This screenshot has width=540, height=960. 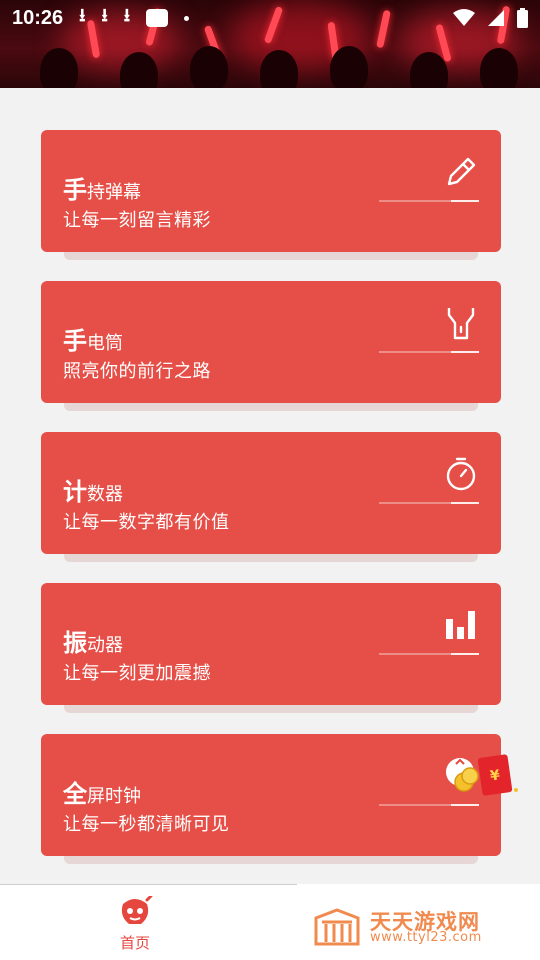 What do you see at coordinates (135, 925) in the screenshot?
I see `tab-home: 首页` at bounding box center [135, 925].